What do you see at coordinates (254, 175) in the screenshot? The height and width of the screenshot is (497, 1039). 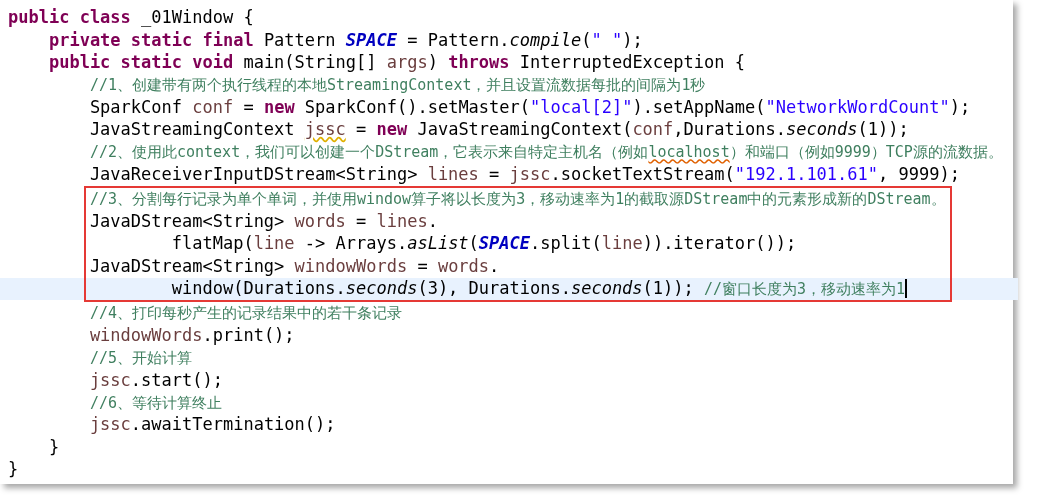 I see `code-text: JavaReceiverInputDStream<String>` at bounding box center [254, 175].